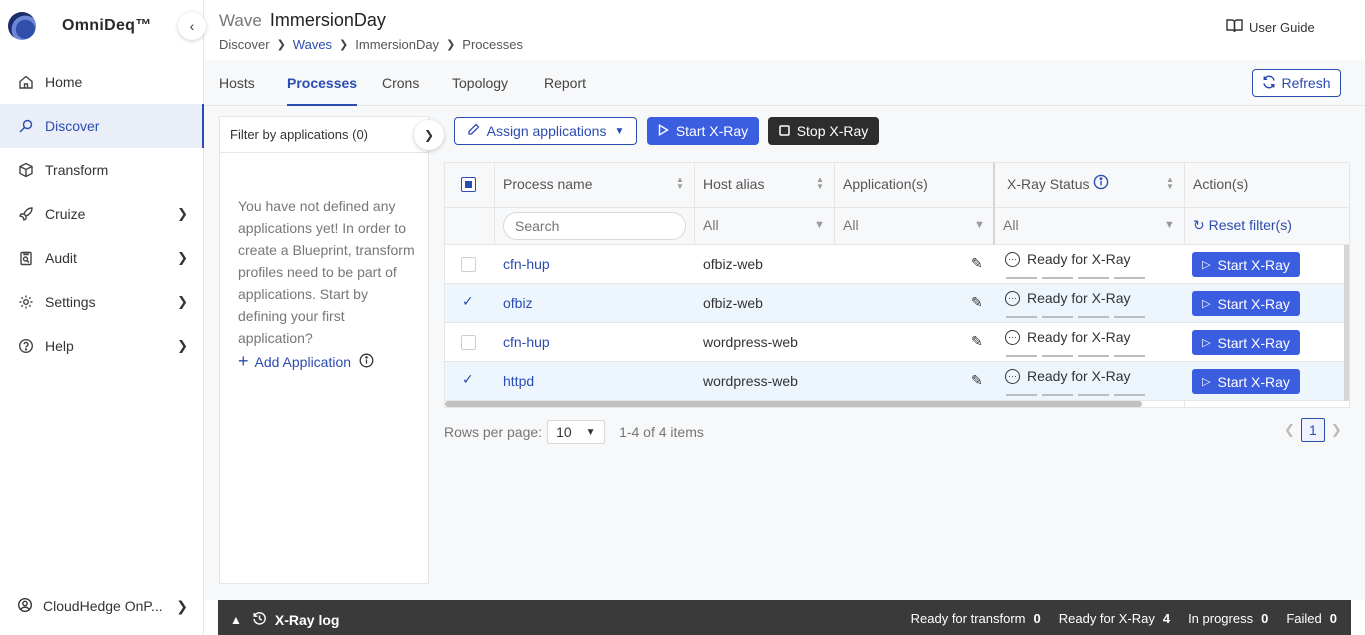 This screenshot has height=635, width=1365. Describe the element at coordinates (793, 404) in the screenshot. I see `horizontal-scrollbar` at that location.